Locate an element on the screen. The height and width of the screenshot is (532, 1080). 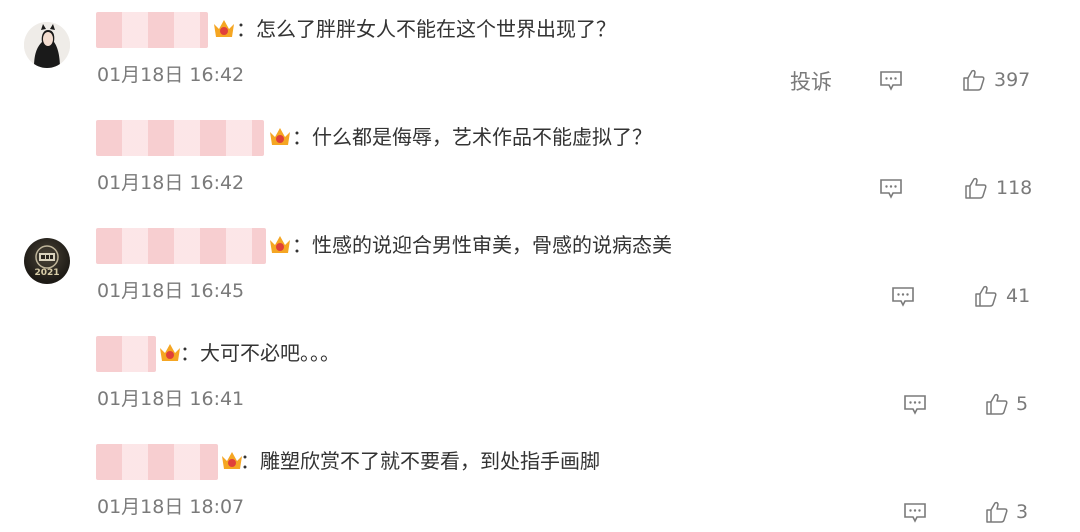
like-count: 3 is located at coordinates (1022, 512).